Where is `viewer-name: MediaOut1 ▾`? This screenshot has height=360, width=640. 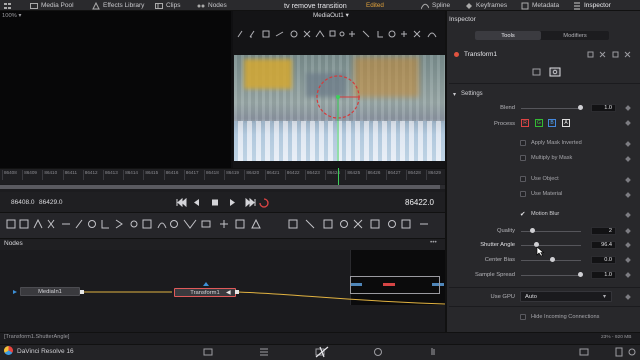 viewer-name: MediaOut1 ▾ is located at coordinates (331, 15).